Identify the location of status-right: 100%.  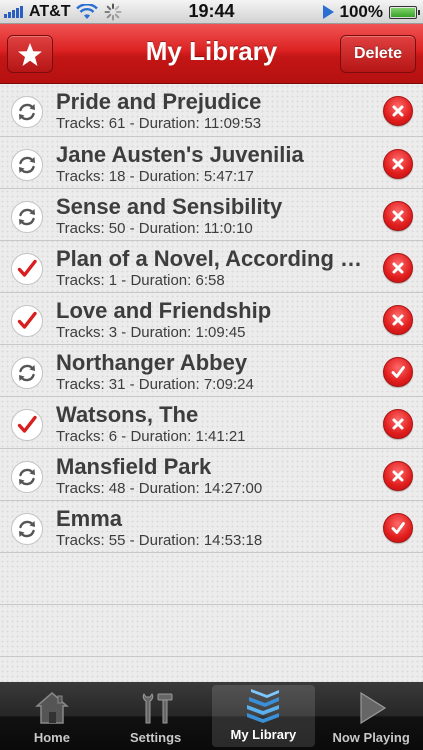
(371, 12).